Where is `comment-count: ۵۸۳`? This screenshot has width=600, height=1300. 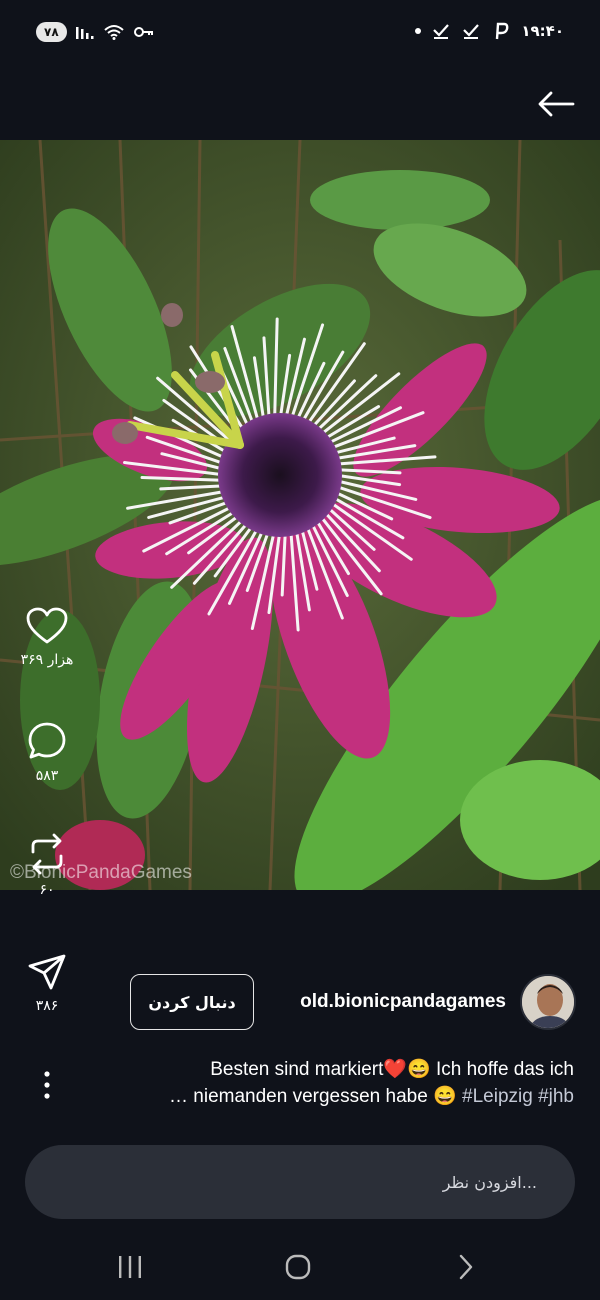
comment-count: ۵۸۳ is located at coordinates (47, 776).